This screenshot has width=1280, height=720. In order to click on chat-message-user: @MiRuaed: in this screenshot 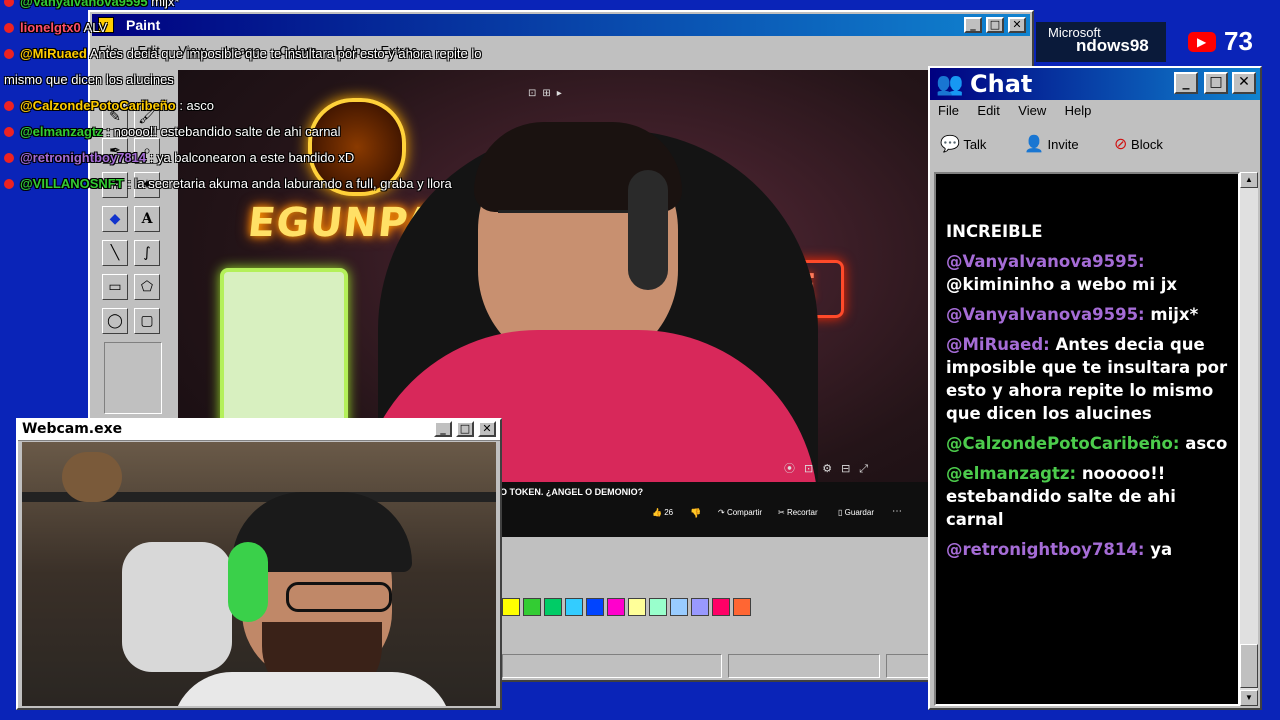, I will do `click(998, 344)`.